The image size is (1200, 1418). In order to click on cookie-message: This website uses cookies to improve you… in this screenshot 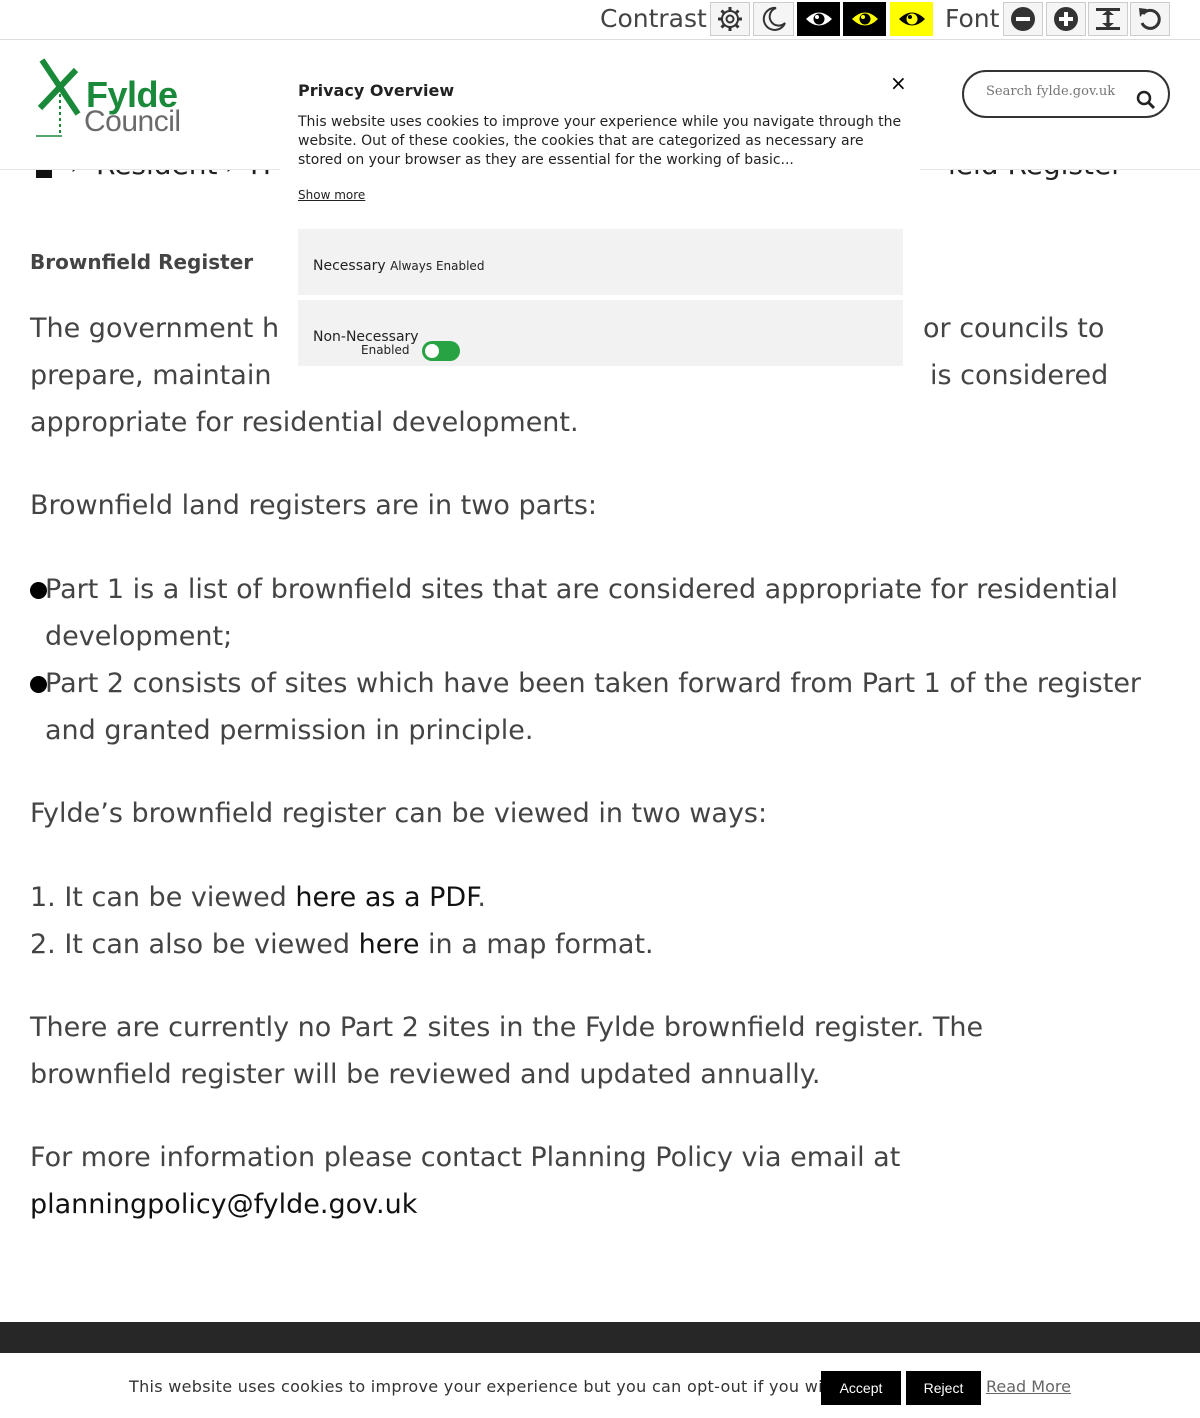, I will do `click(488, 1386)`.